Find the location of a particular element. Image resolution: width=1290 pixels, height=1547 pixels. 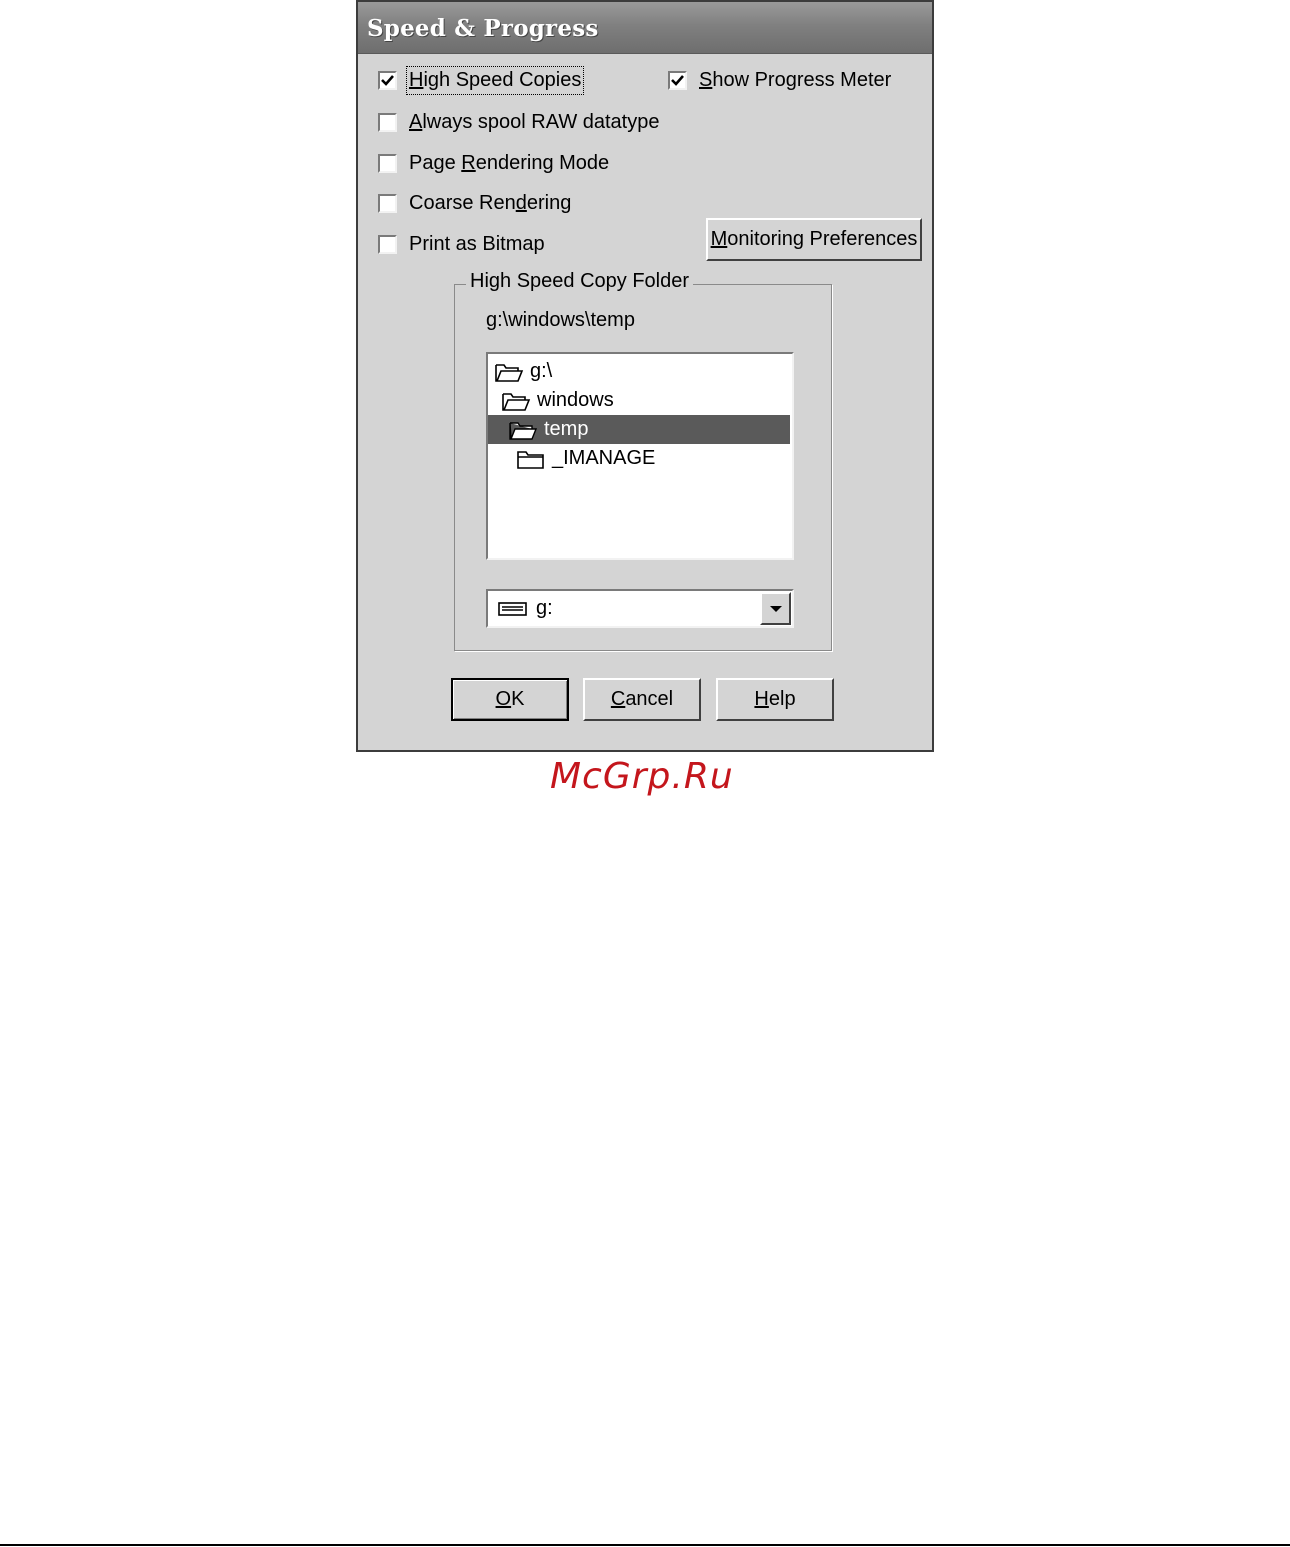

page-rule is located at coordinates (645, 1545).